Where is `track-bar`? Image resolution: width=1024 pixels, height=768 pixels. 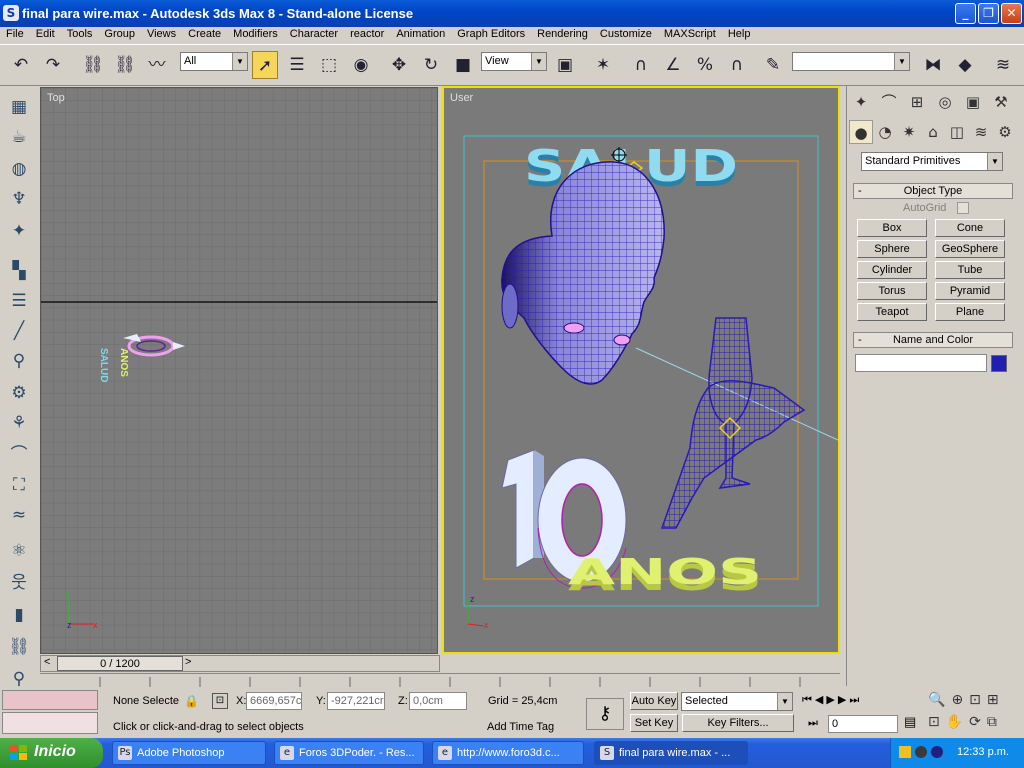 track-bar is located at coordinates (440, 680).